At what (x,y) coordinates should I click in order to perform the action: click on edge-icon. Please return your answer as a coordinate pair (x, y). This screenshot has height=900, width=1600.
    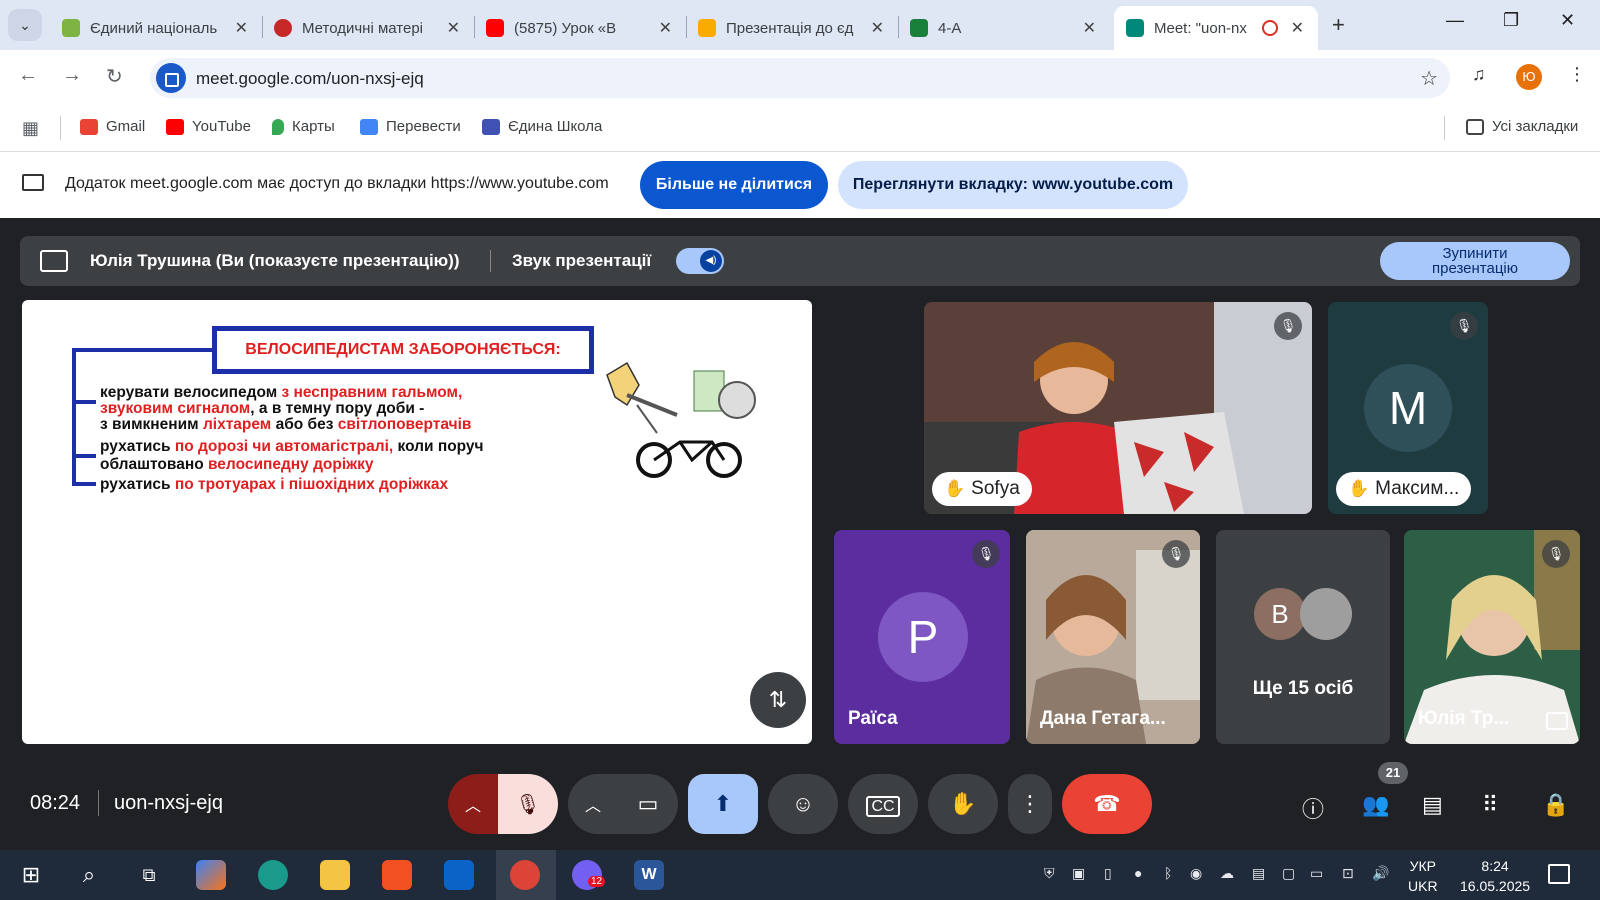
    Looking at the image, I should click on (273, 875).